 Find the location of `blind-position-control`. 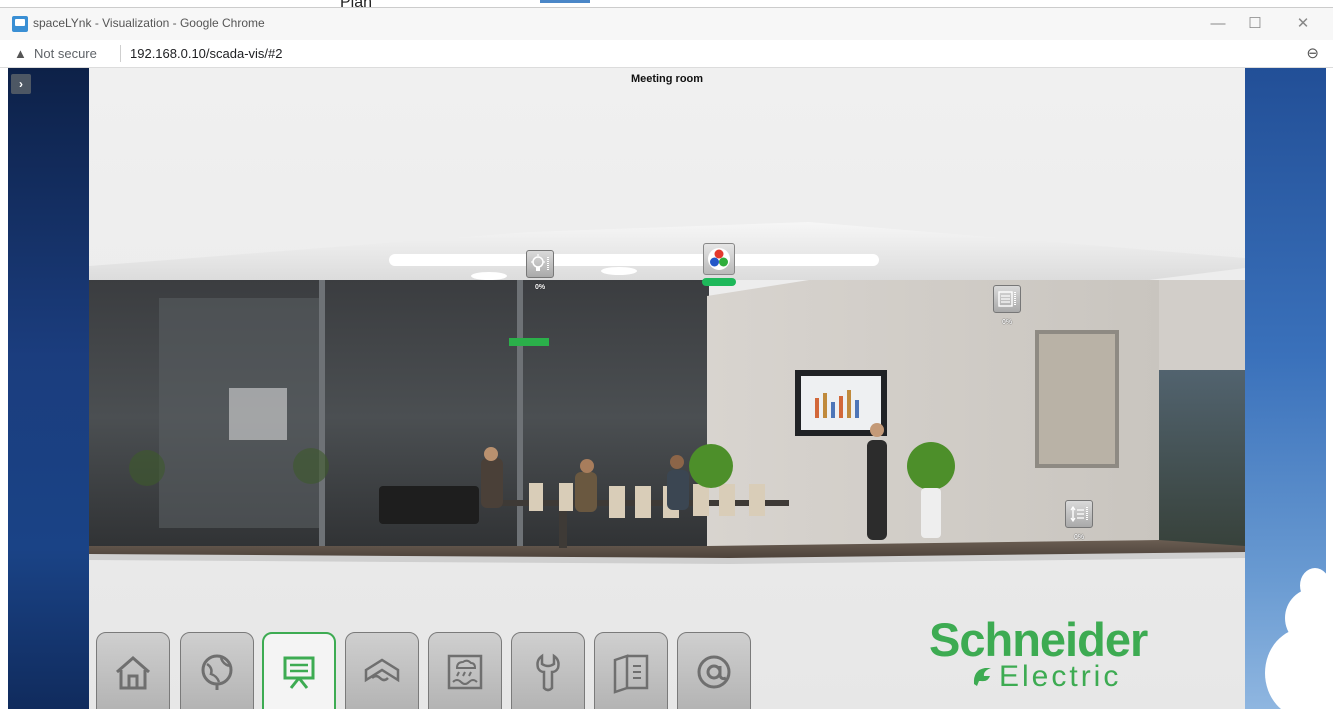

blind-position-control is located at coordinates (1079, 514).